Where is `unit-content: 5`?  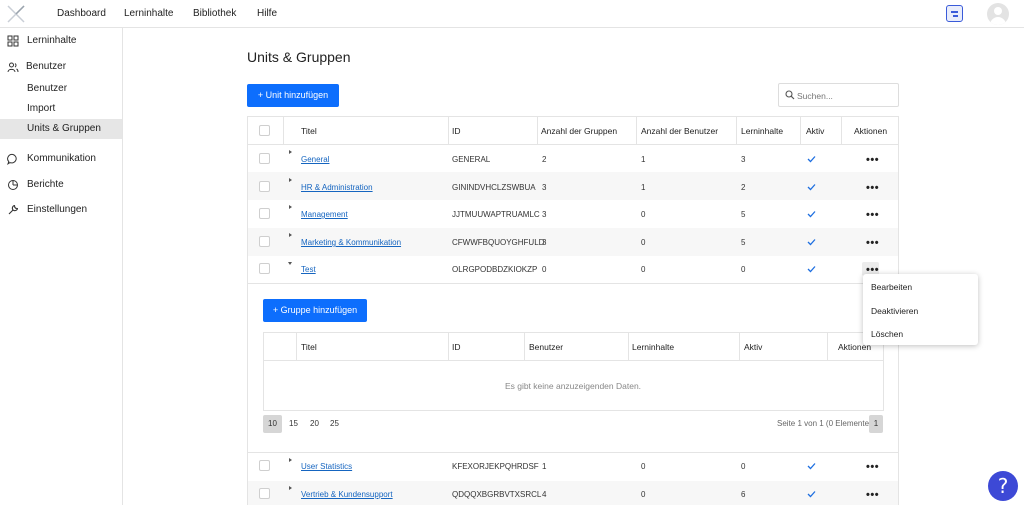 unit-content: 5 is located at coordinates (743, 214).